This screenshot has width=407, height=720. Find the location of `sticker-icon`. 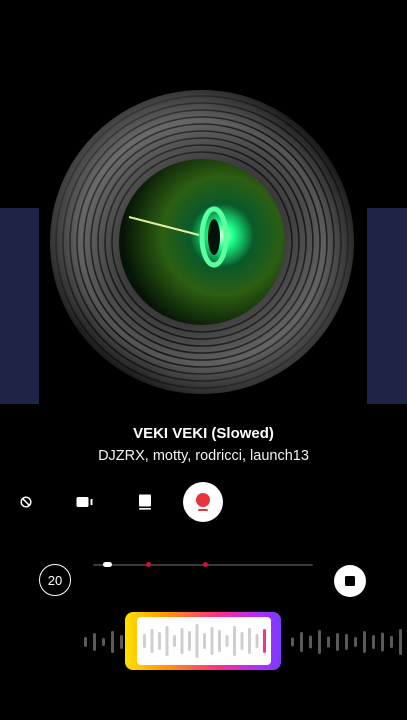

sticker-icon is located at coordinates (145, 502).